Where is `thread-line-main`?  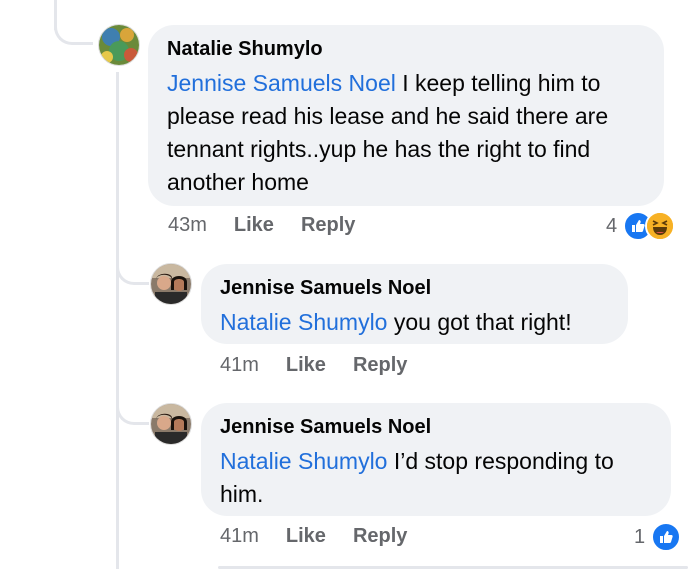
thread-line-main is located at coordinates (117, 320).